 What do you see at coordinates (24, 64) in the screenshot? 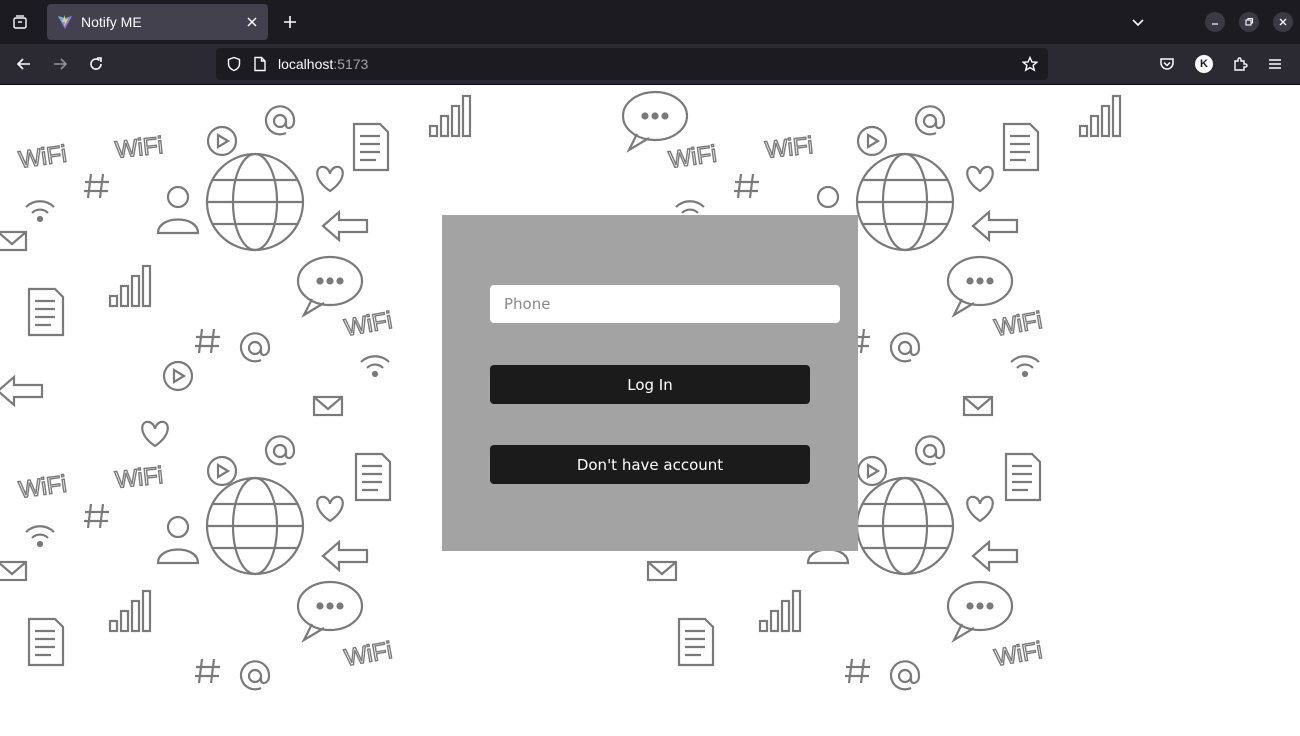
I see `arrow-left-icon` at bounding box center [24, 64].